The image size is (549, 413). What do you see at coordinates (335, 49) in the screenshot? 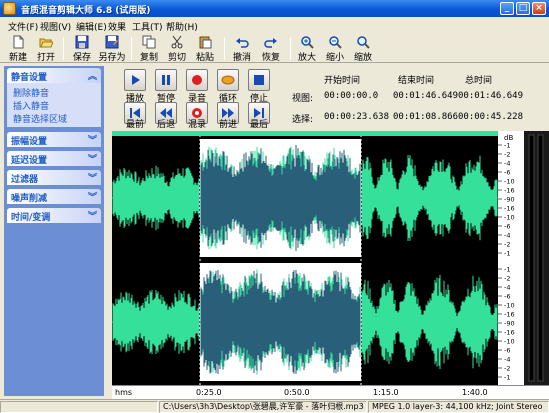
I see `zoom-out-button: 缩小` at bounding box center [335, 49].